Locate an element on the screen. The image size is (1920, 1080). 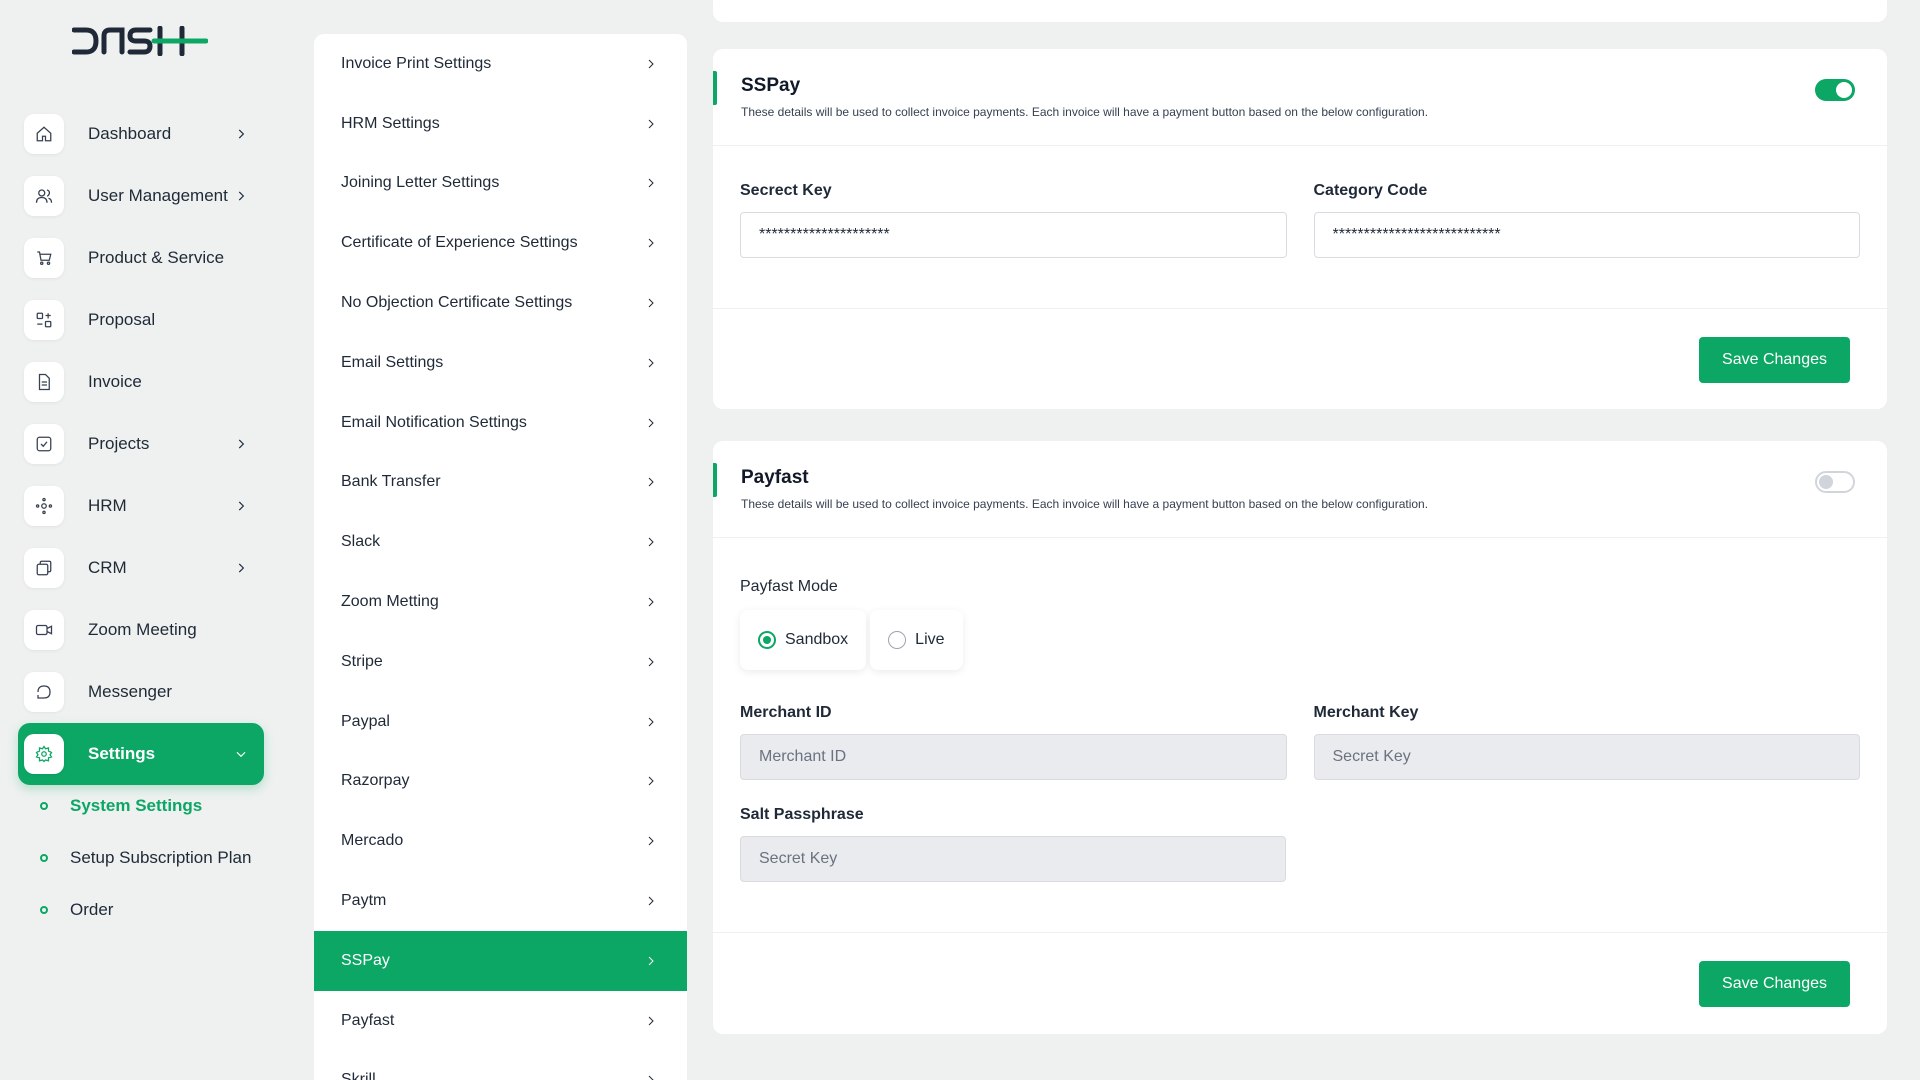
mode-live-option: Live is located at coordinates (916, 640).